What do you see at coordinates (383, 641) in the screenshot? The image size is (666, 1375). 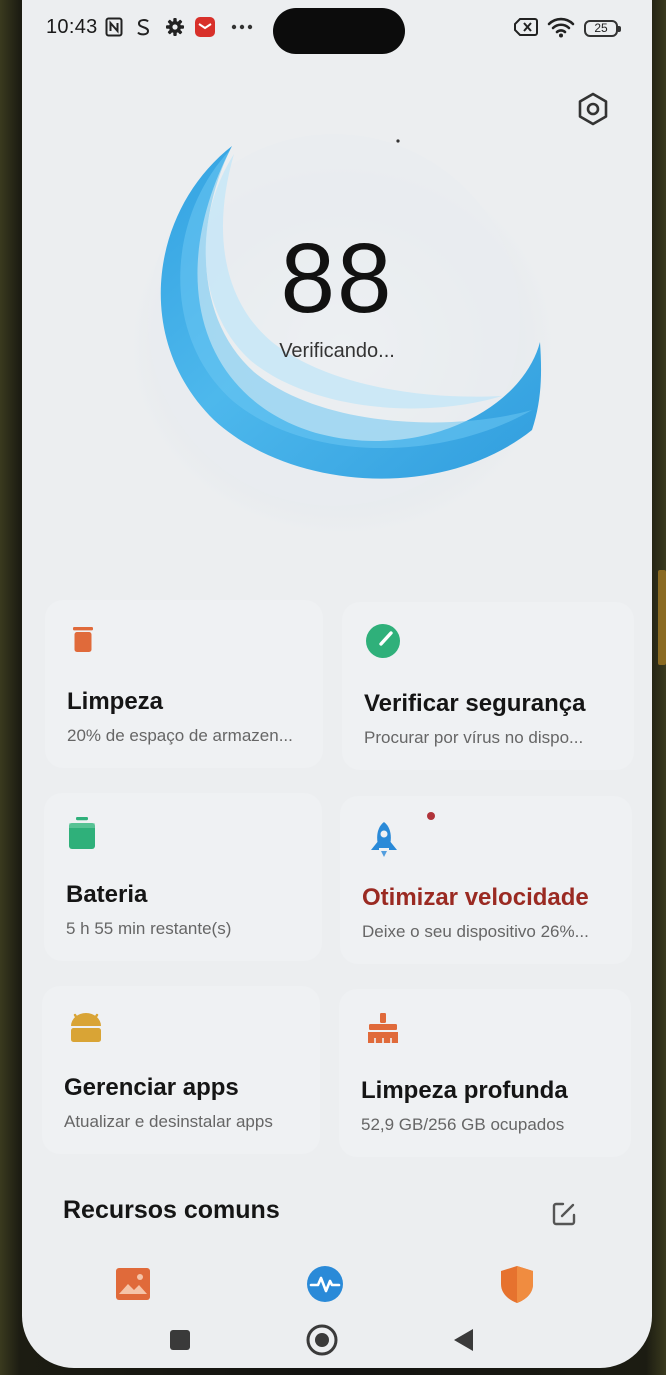 I see `security-check-icon` at bounding box center [383, 641].